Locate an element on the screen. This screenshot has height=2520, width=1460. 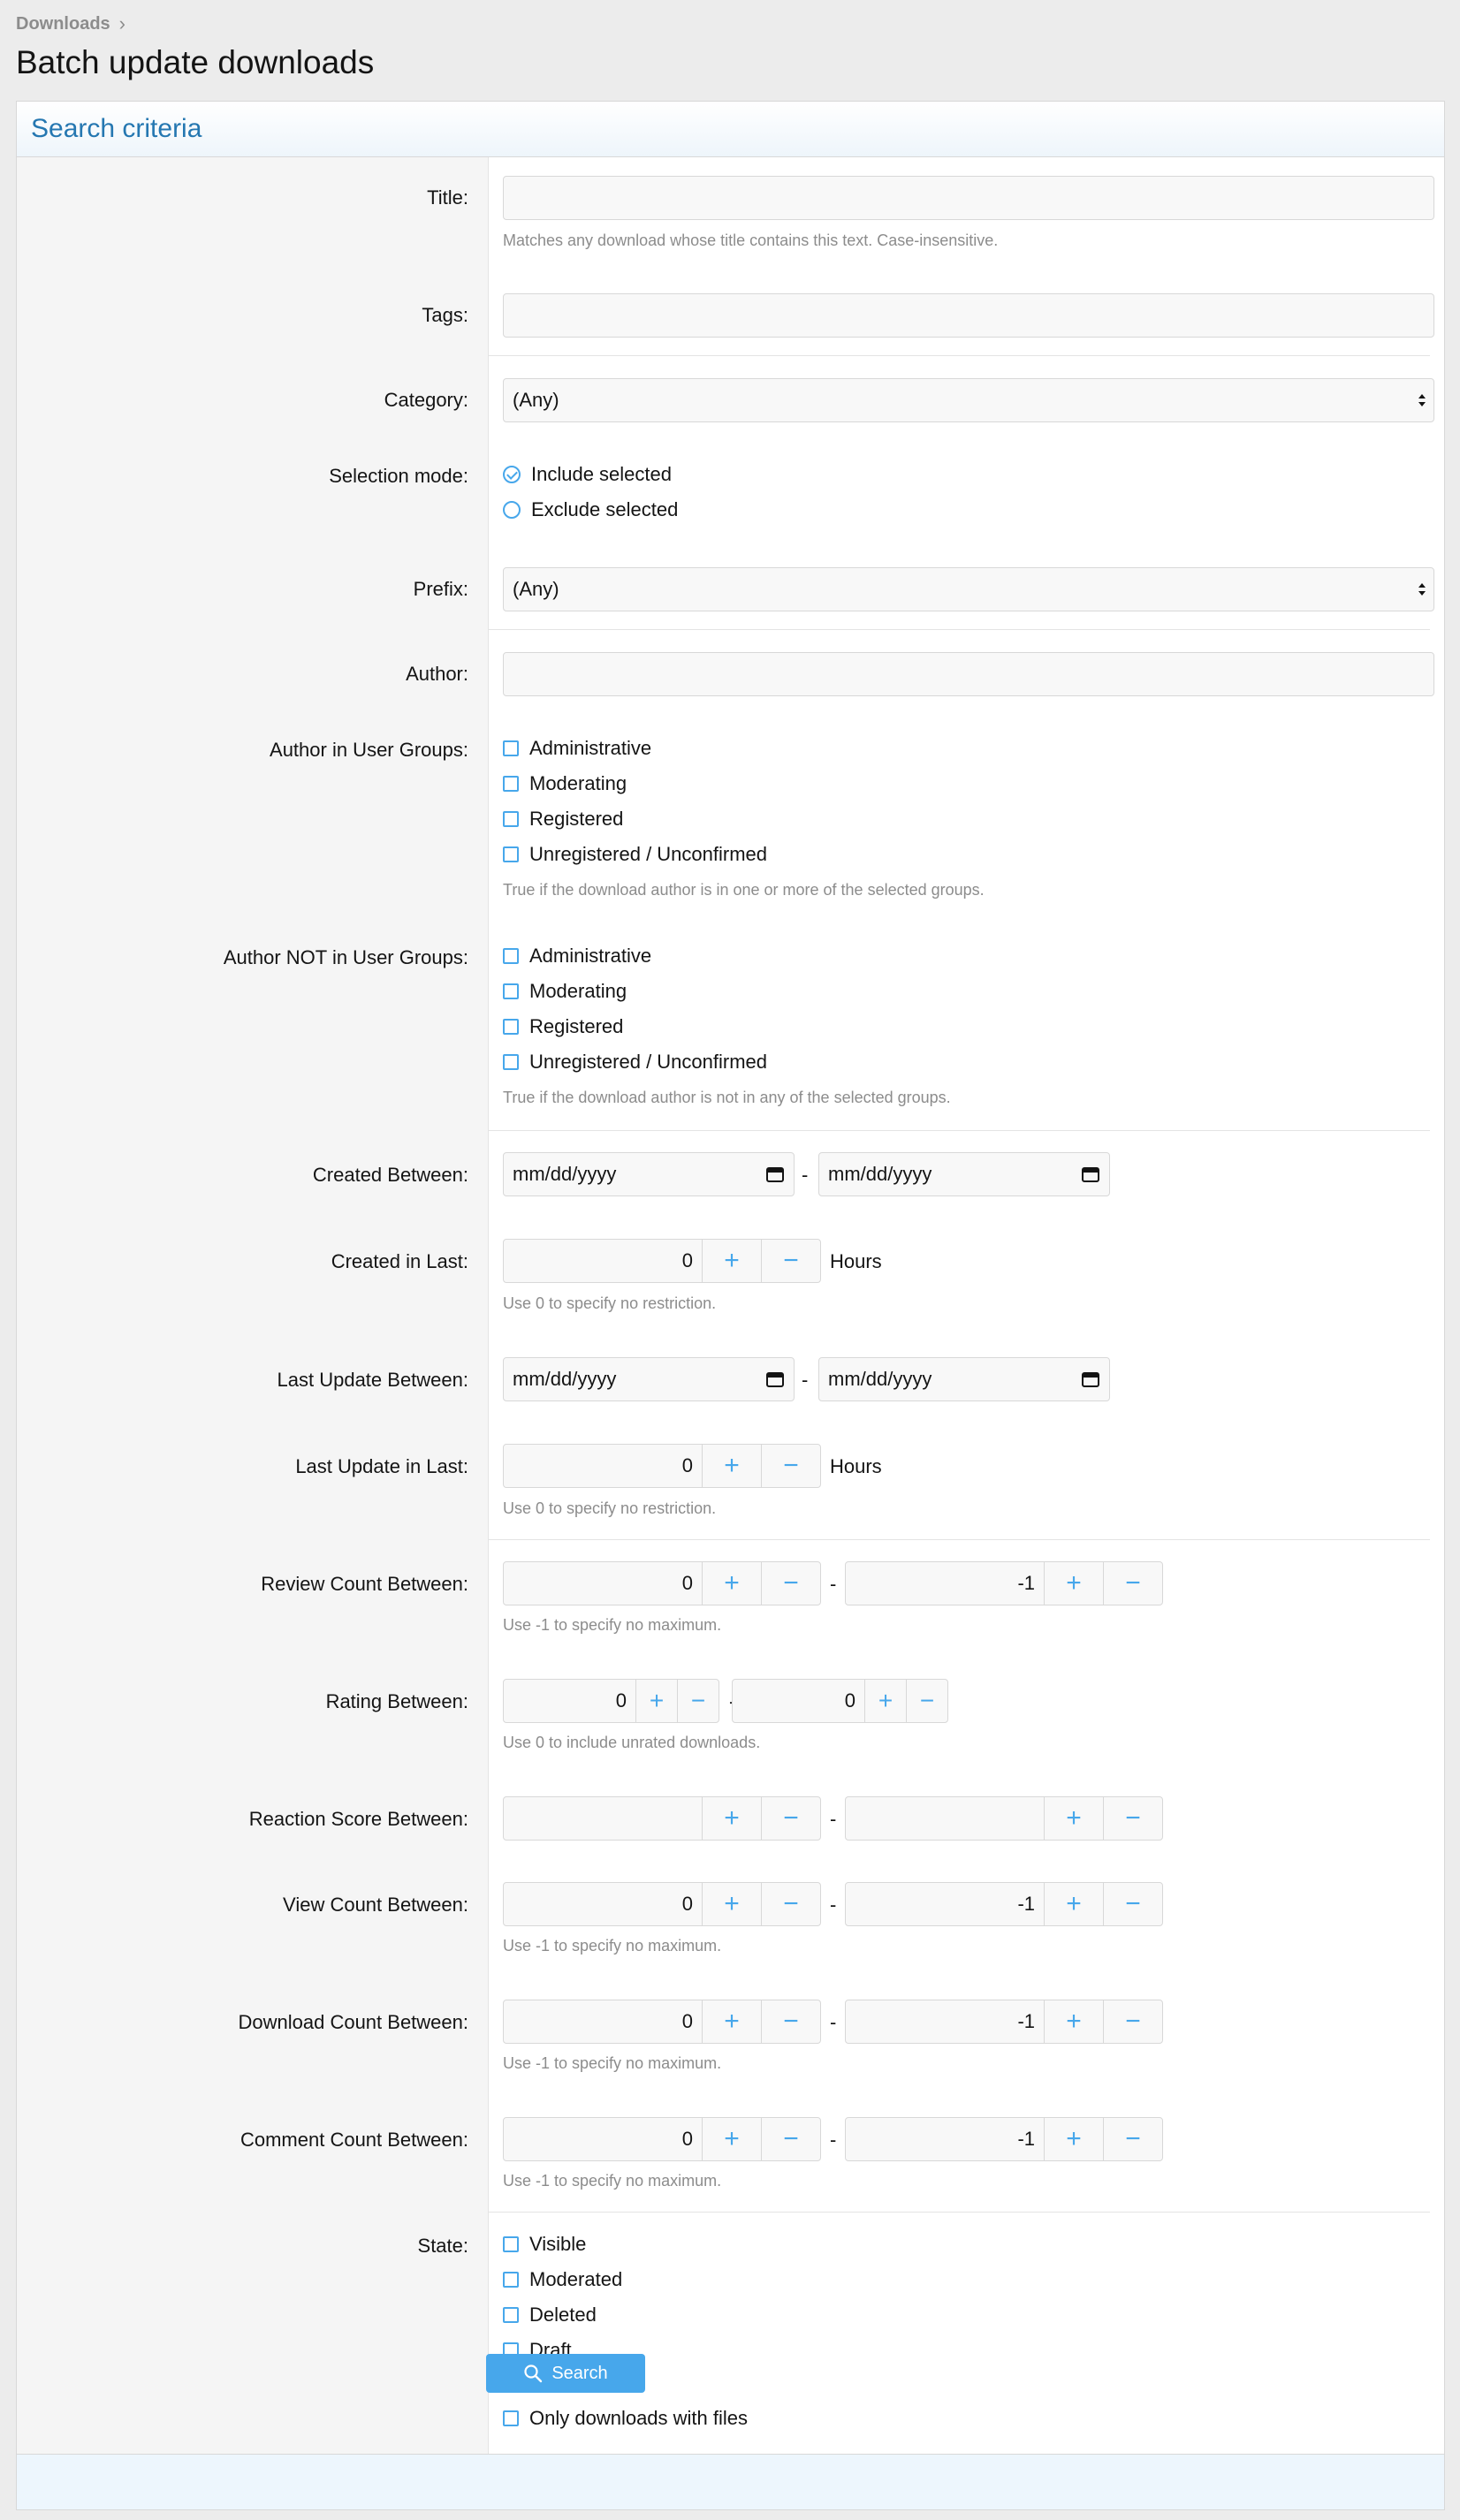
breadcrumb: Downloads › is located at coordinates (70, 23).